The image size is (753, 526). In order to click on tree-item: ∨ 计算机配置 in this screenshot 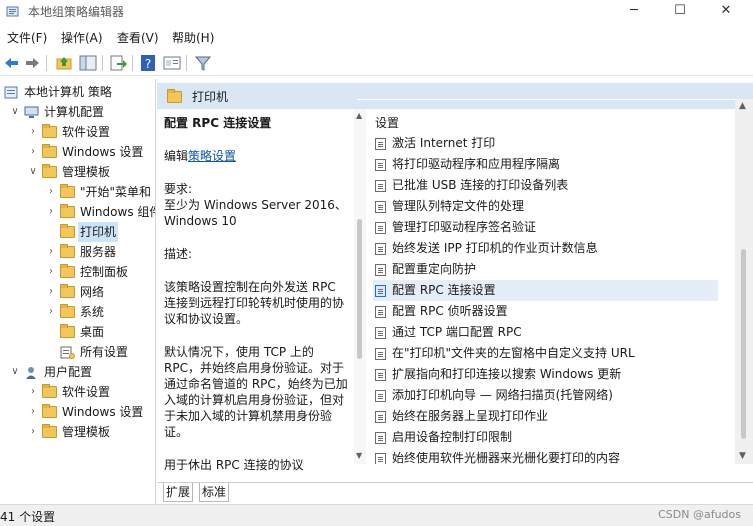, I will do `click(77, 112)`.